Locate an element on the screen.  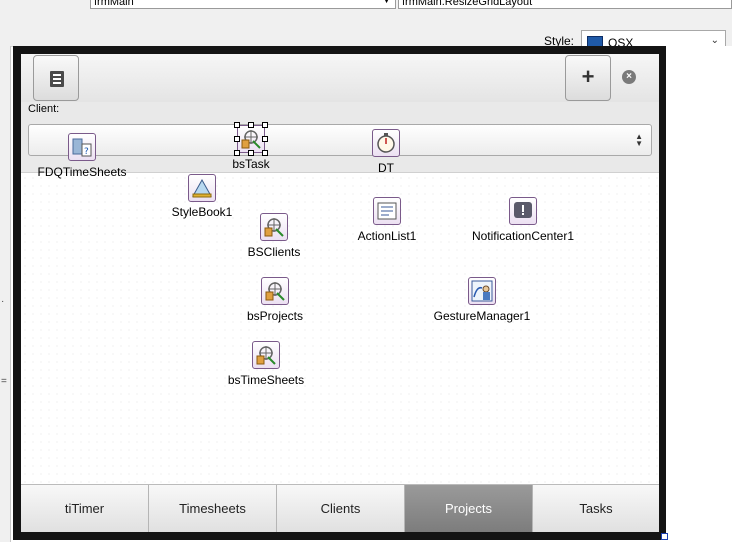
chevron-down-icon: ▼ is located at coordinates (386, 3).